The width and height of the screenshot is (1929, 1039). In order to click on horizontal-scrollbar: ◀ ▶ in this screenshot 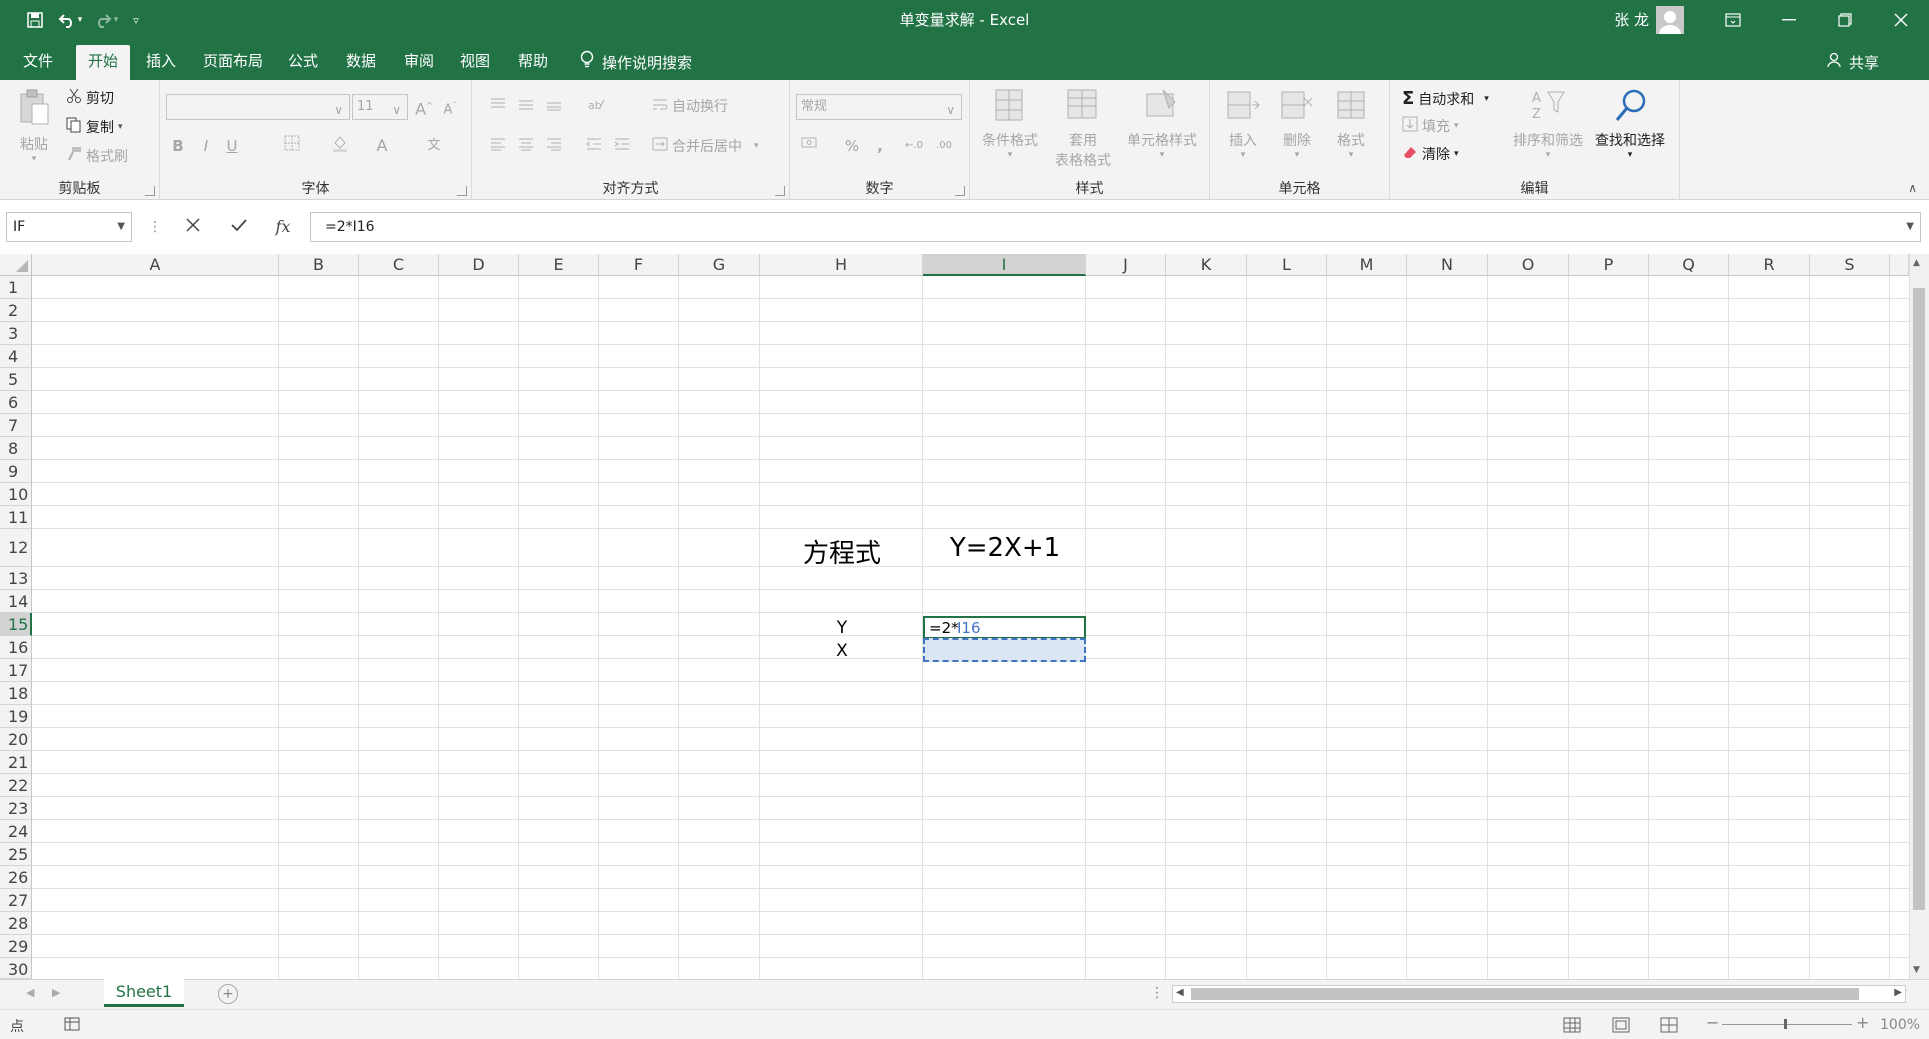, I will do `click(1539, 994)`.